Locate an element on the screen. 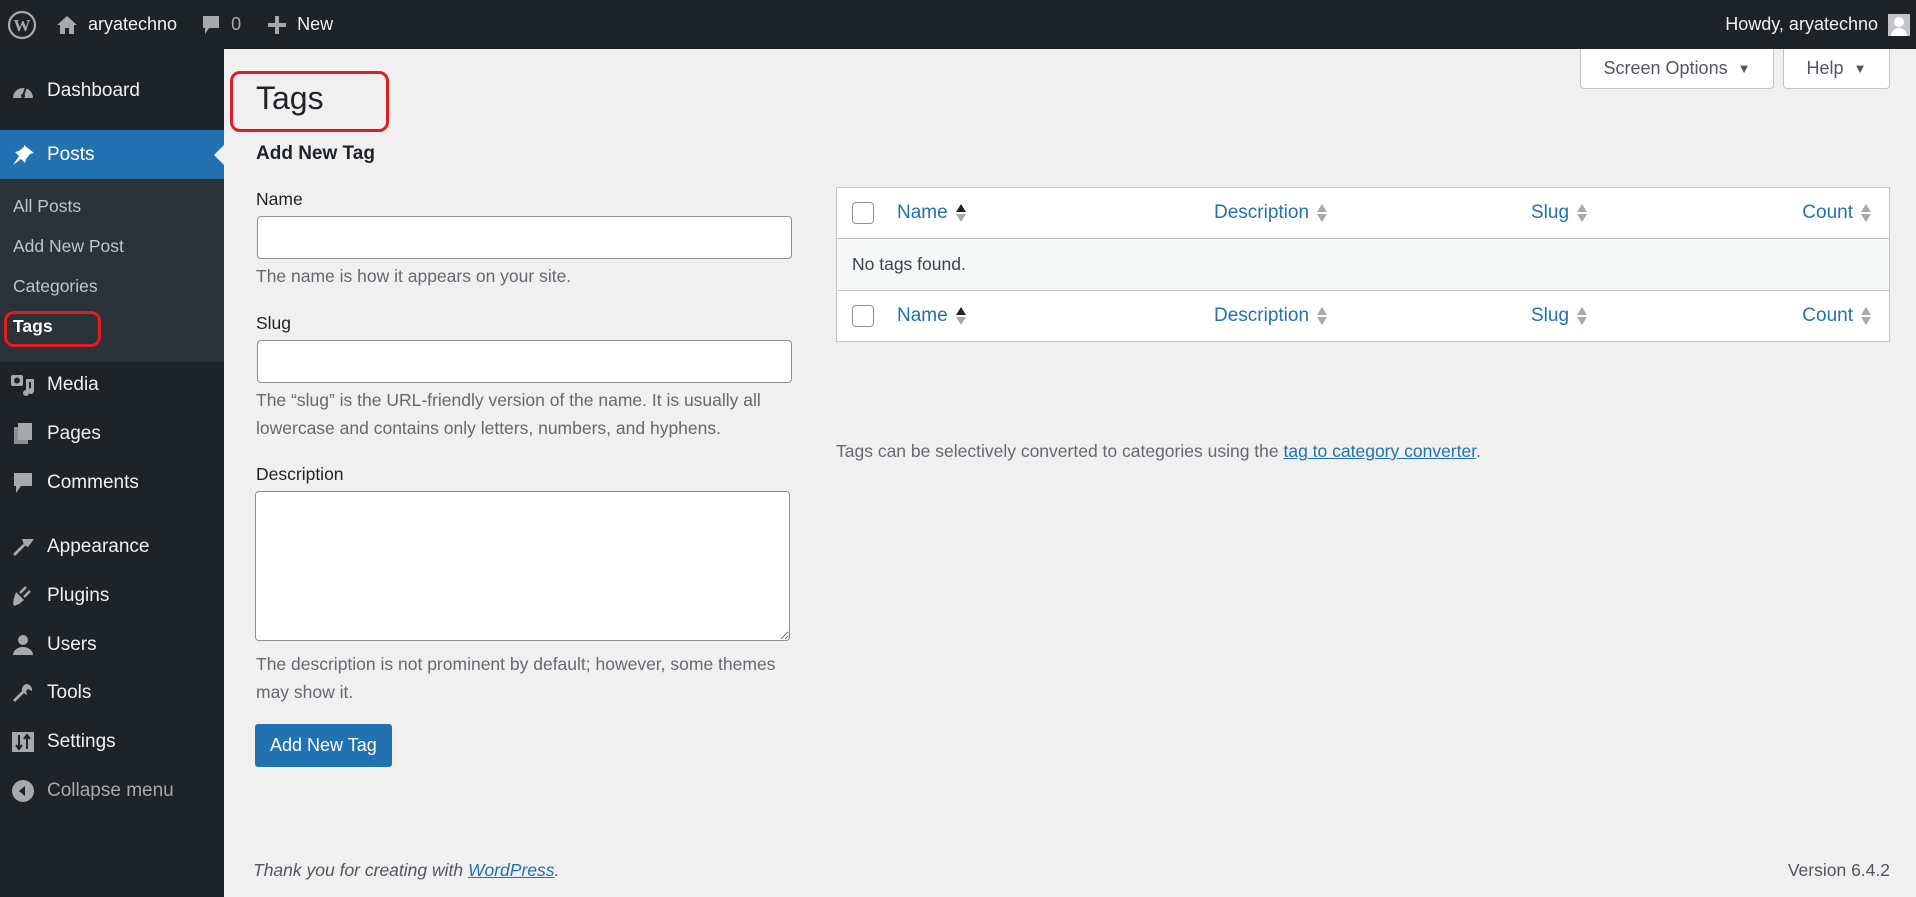  wordpress-logo-icon: W is located at coordinates (22, 24).